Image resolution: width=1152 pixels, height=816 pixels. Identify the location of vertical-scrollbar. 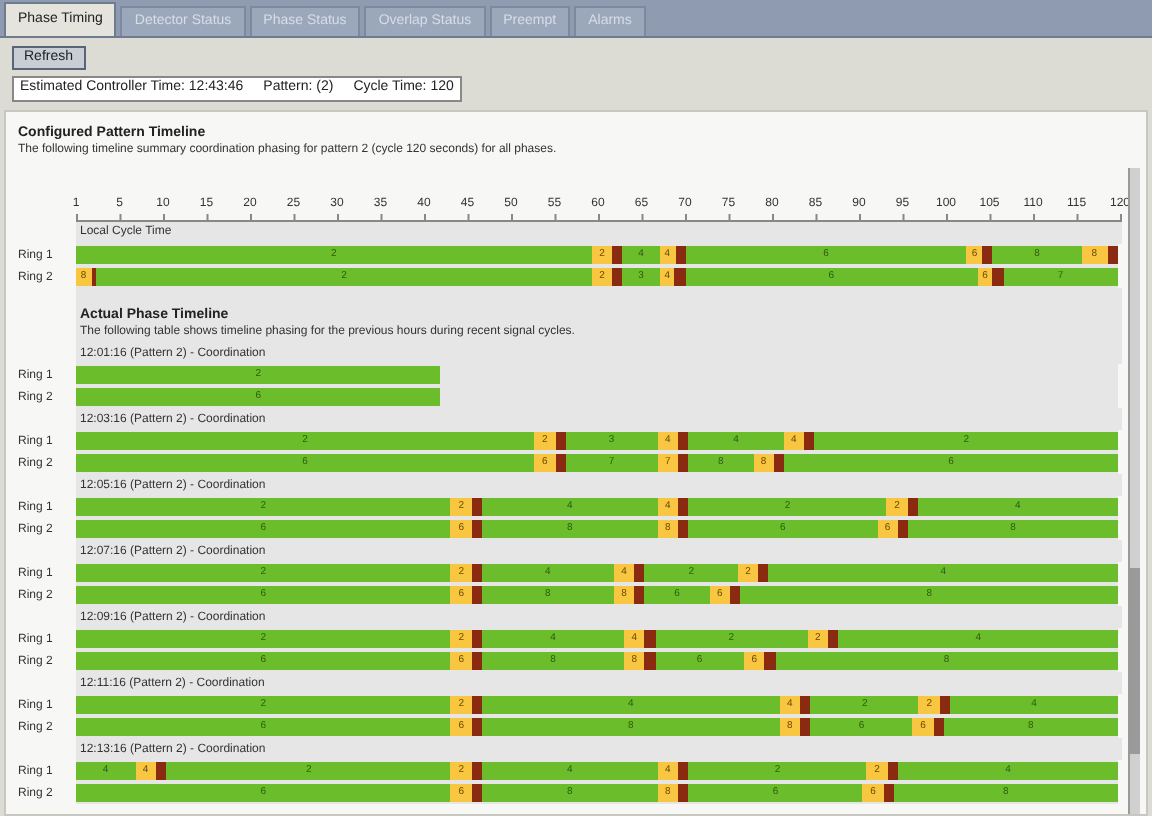
(1134, 491).